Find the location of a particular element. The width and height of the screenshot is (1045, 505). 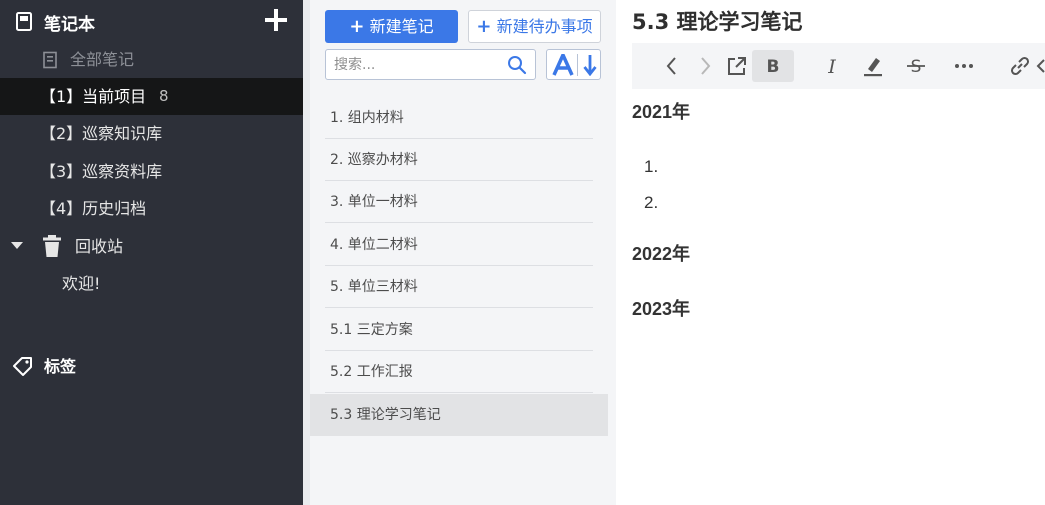

new-note-button: + 新建笔记 is located at coordinates (391, 26).